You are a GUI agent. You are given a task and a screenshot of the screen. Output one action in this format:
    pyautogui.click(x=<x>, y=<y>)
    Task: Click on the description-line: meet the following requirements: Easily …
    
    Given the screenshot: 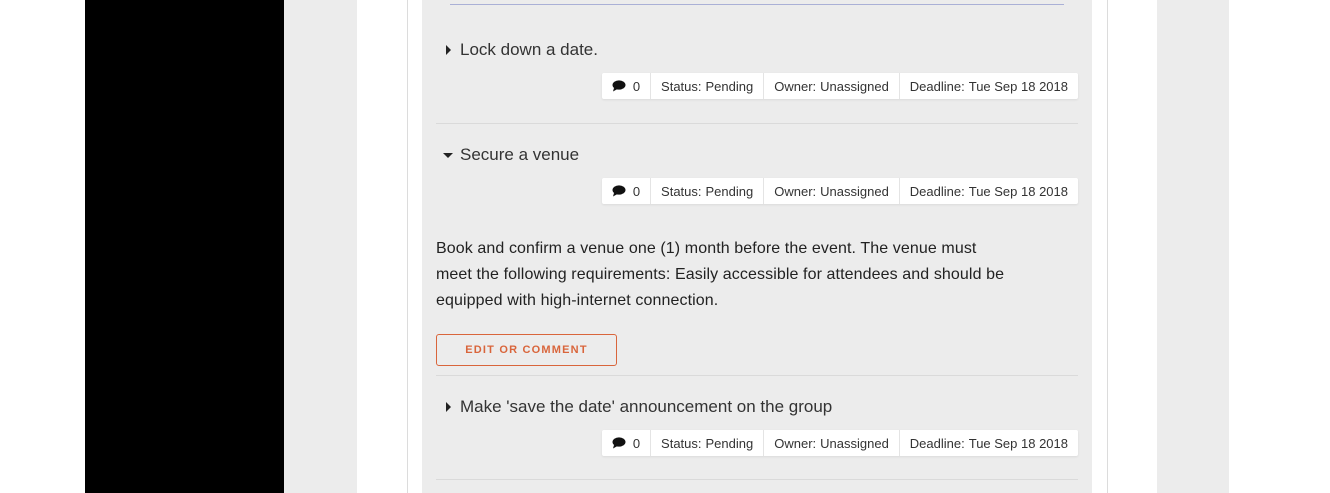 What is the action you would take?
    pyautogui.click(x=720, y=274)
    